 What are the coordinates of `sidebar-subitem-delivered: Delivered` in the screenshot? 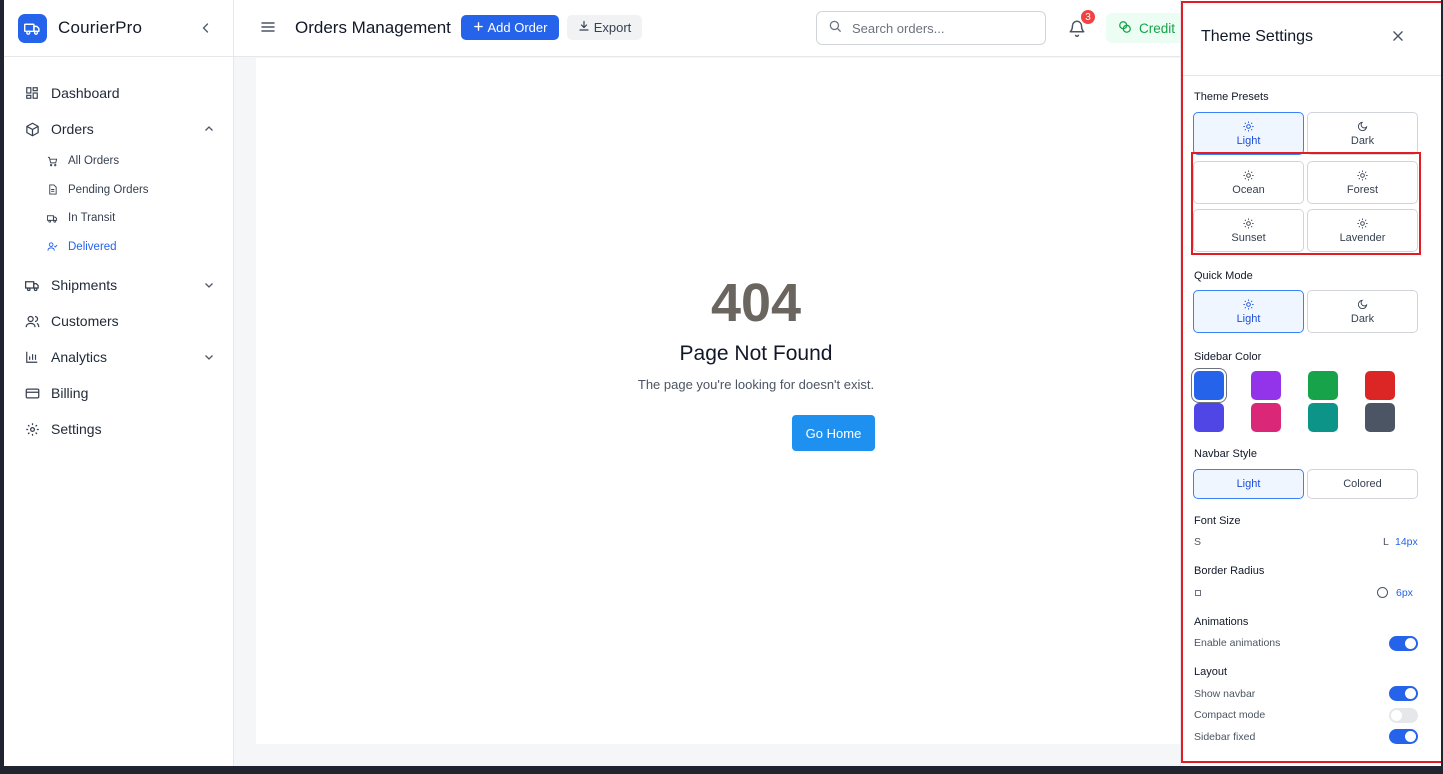 It's located at (118, 247).